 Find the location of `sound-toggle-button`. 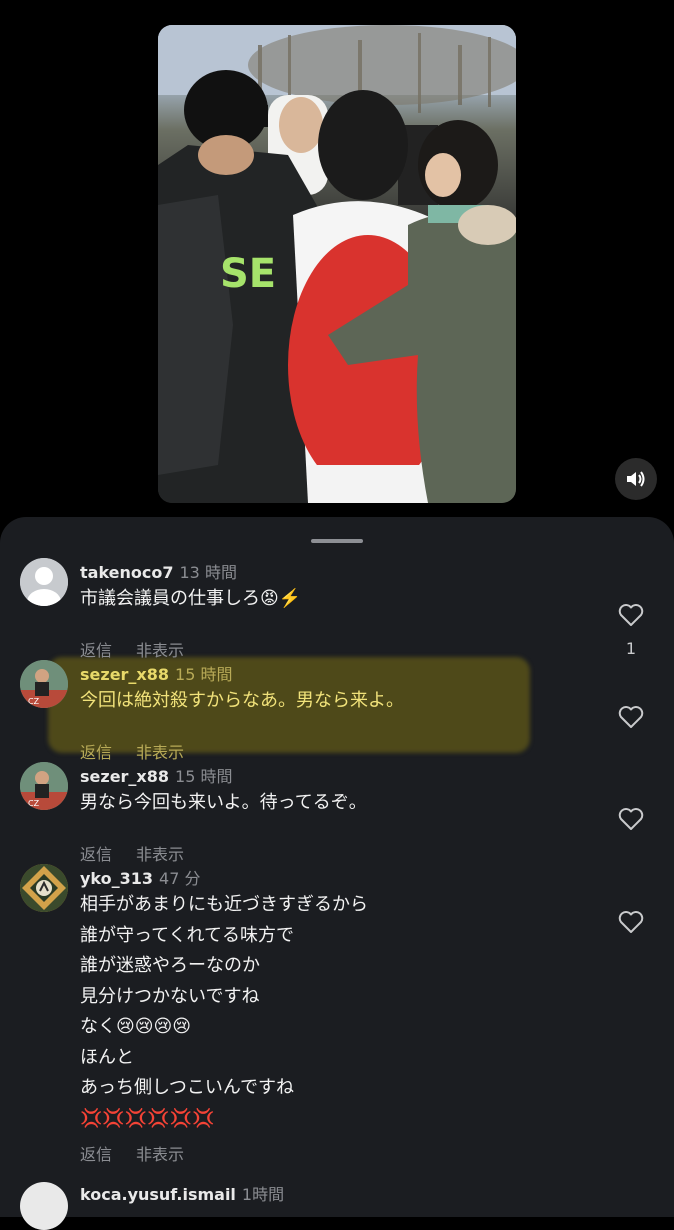

sound-toggle-button is located at coordinates (636, 479).